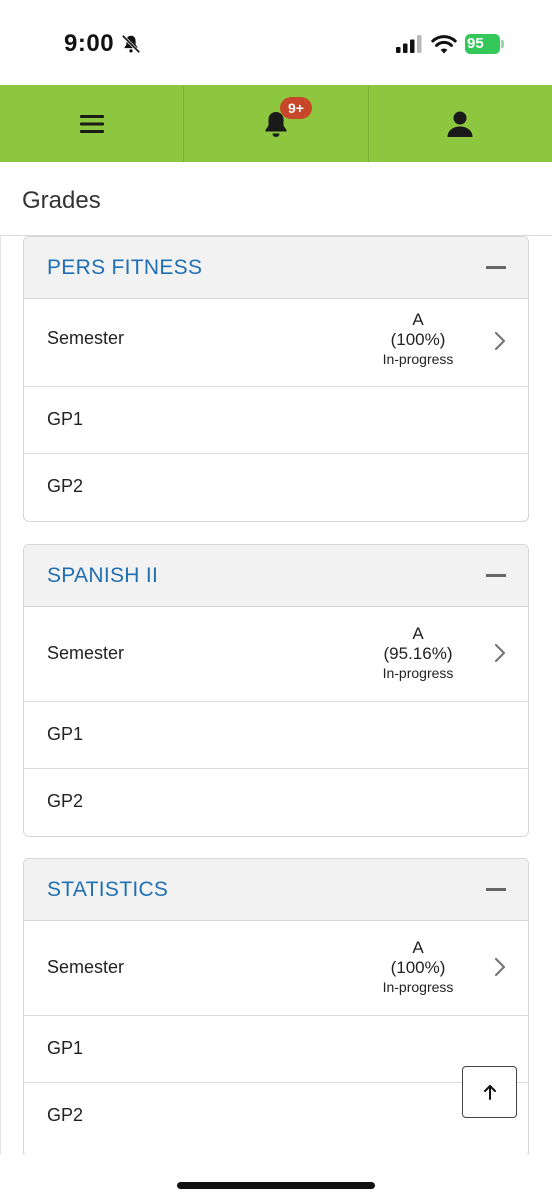  What do you see at coordinates (276, 268) in the screenshot?
I see `course-header: PERS FITNESS` at bounding box center [276, 268].